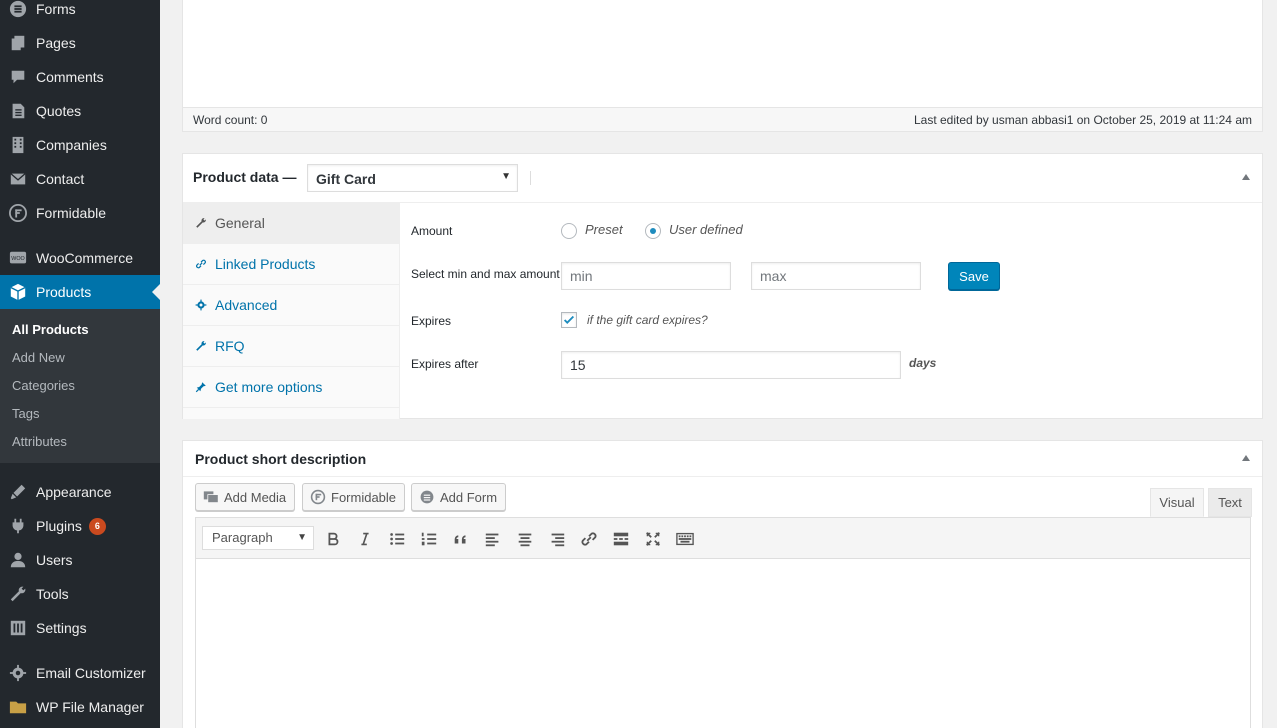  Describe the element at coordinates (80, 43) in the screenshot. I see `menu-item-pages: Pages` at that location.